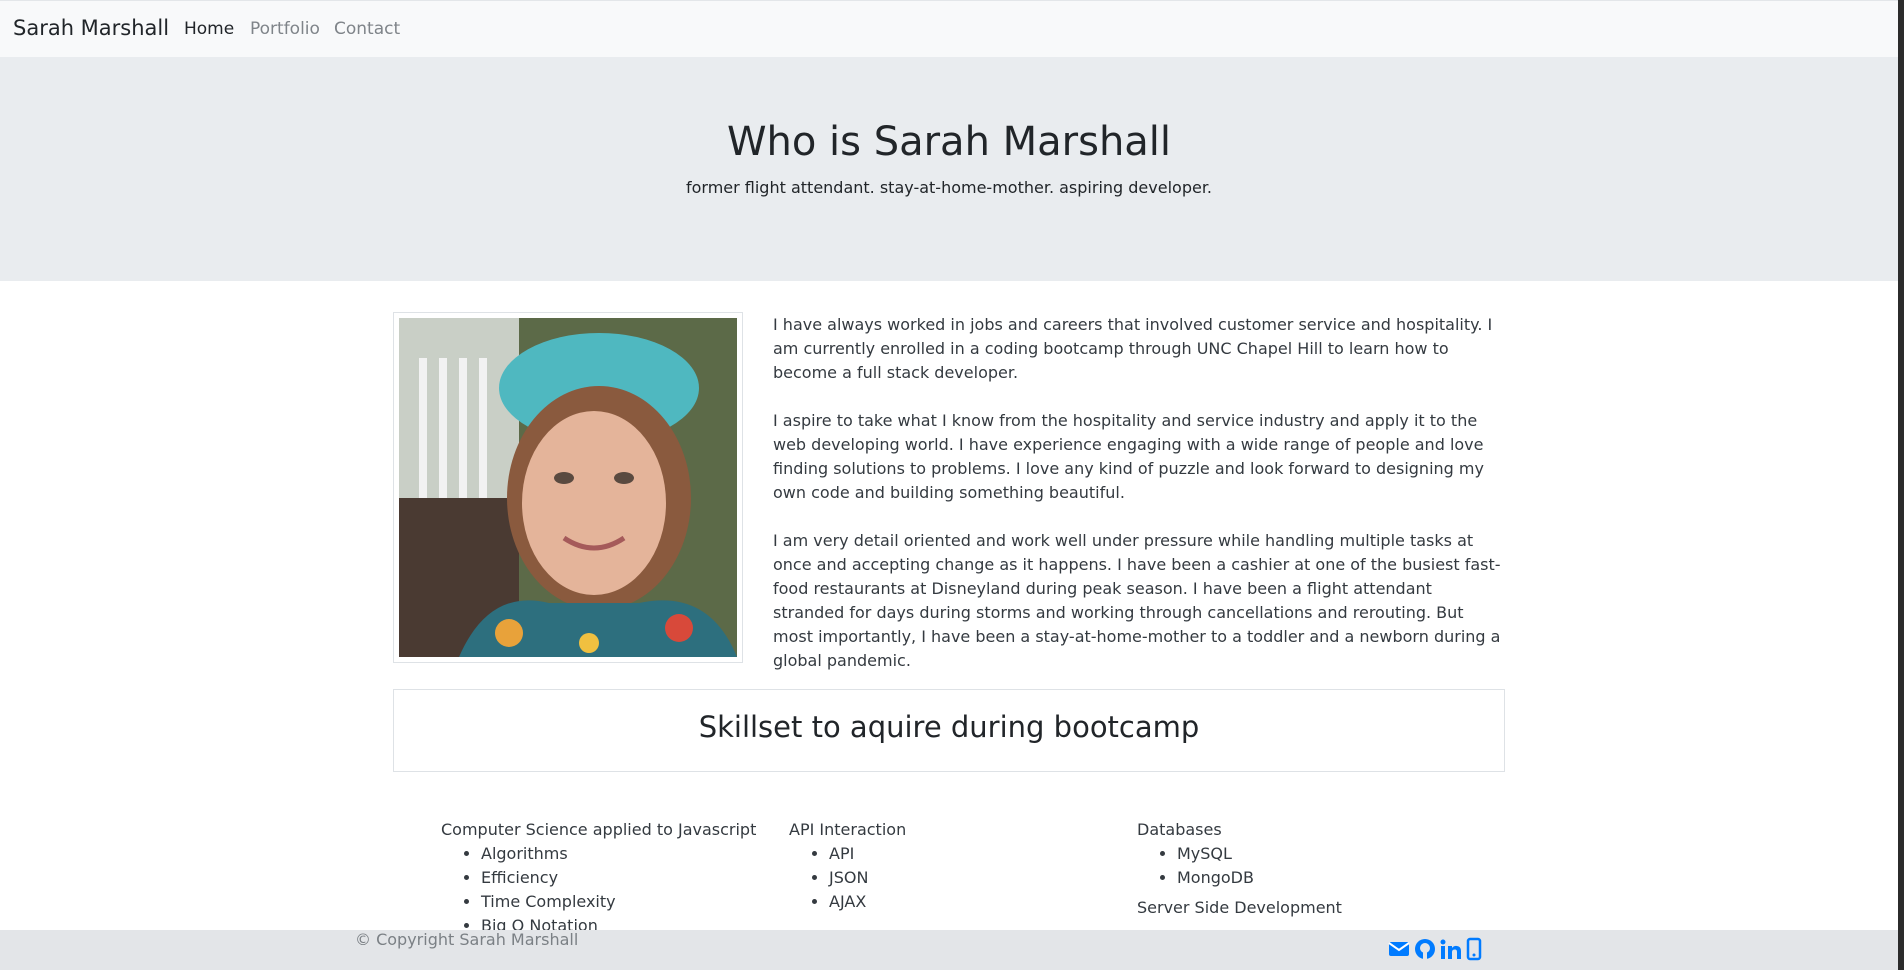 Image resolution: width=1904 pixels, height=970 pixels. What do you see at coordinates (1425, 949) in the screenshot?
I see `github-icon` at bounding box center [1425, 949].